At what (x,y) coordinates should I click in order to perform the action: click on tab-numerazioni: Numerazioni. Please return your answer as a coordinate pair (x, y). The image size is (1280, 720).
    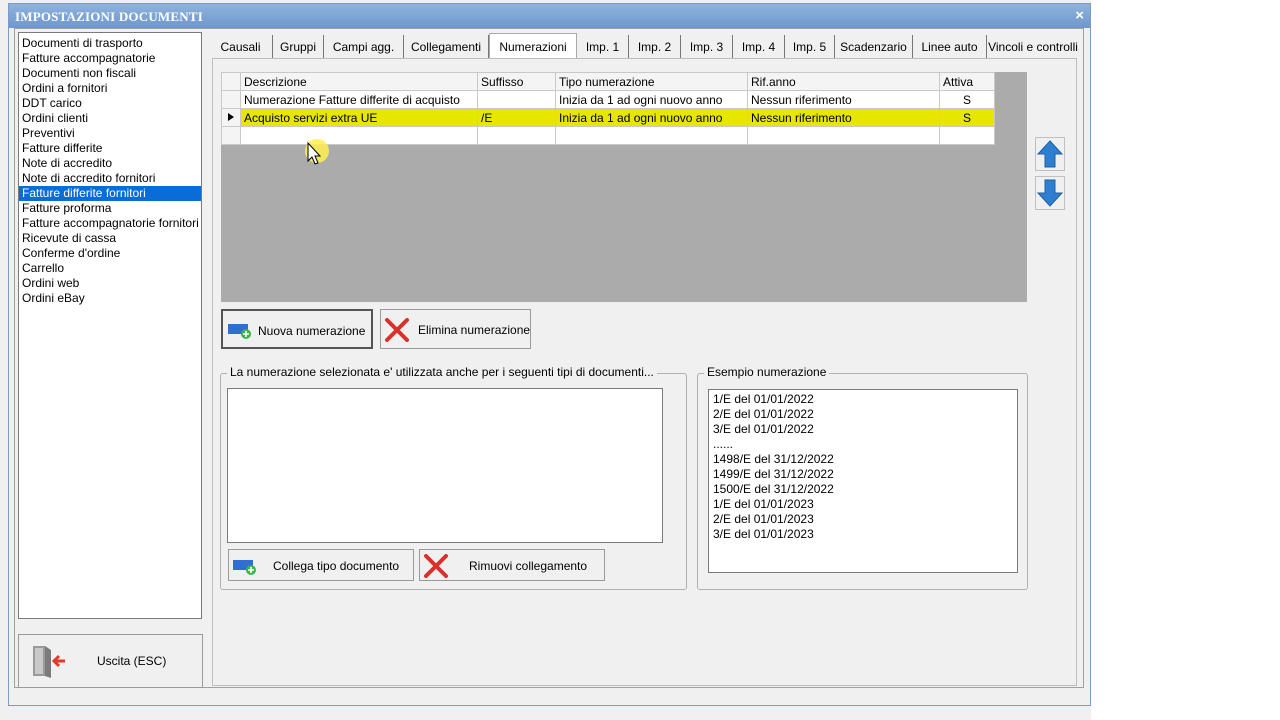
    Looking at the image, I should click on (533, 46).